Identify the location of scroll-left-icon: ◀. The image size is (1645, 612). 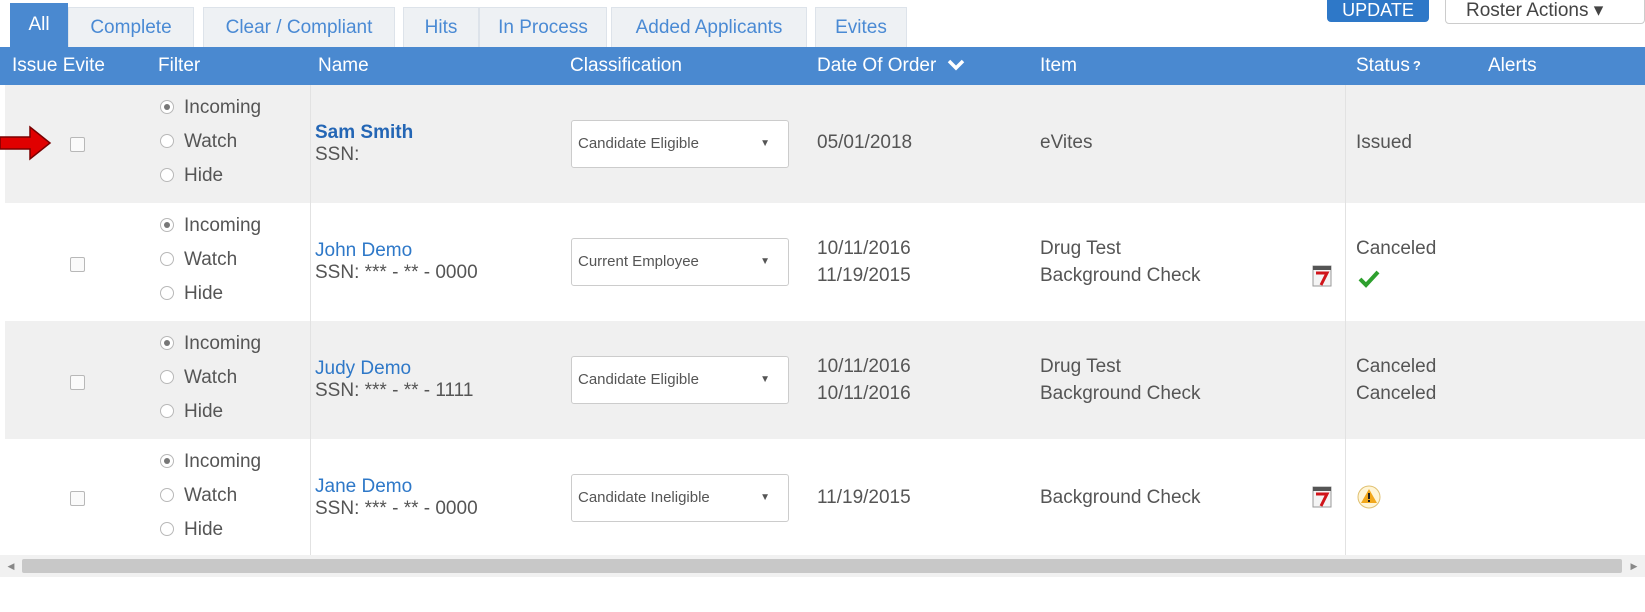
(11, 566).